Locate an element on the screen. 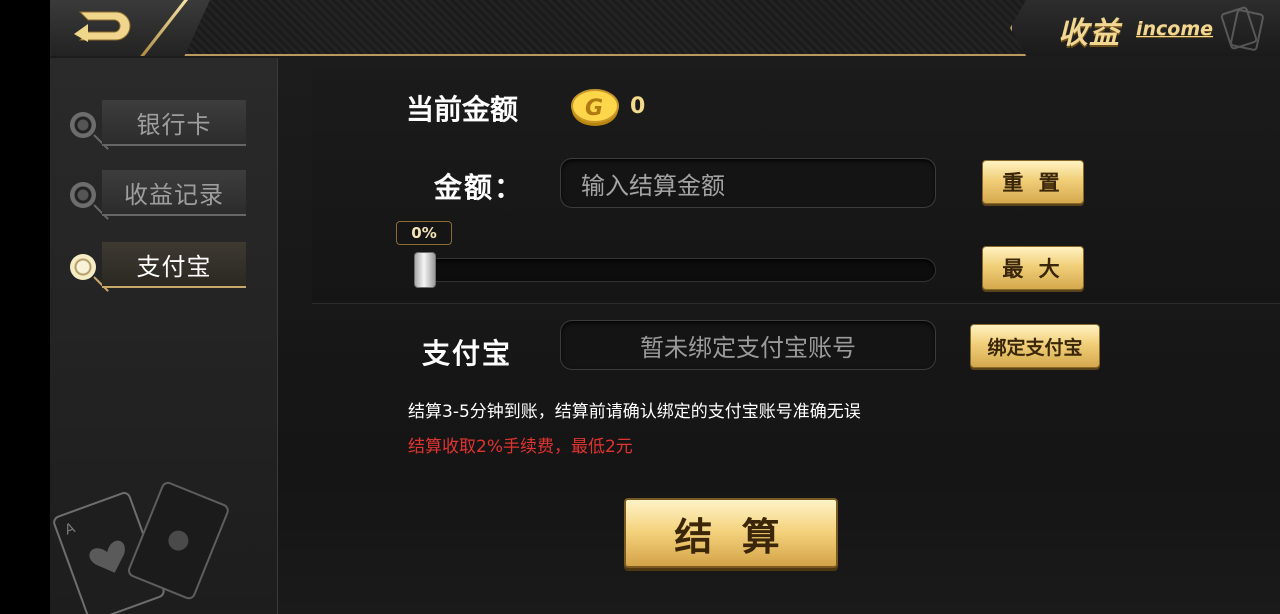  sidebar-item-alipay: 支付宝 is located at coordinates (158, 267).